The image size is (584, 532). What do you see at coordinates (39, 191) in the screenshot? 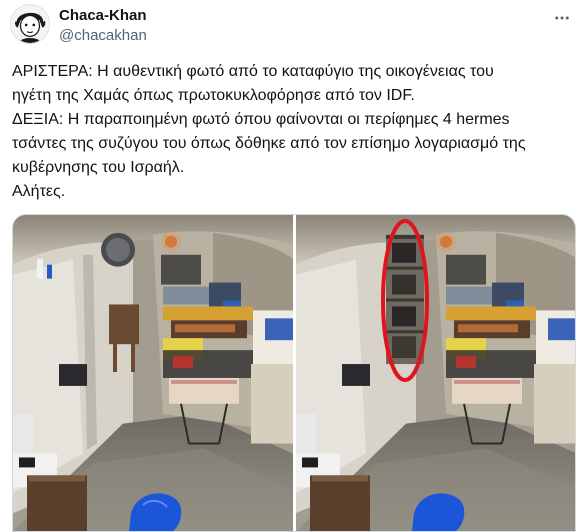
I see `tweet-text-line: Αλήτες.` at bounding box center [39, 191].